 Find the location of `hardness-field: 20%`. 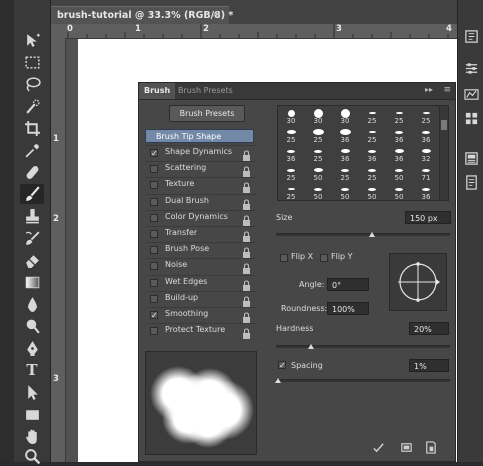

hardness-field: 20% is located at coordinates (429, 328).